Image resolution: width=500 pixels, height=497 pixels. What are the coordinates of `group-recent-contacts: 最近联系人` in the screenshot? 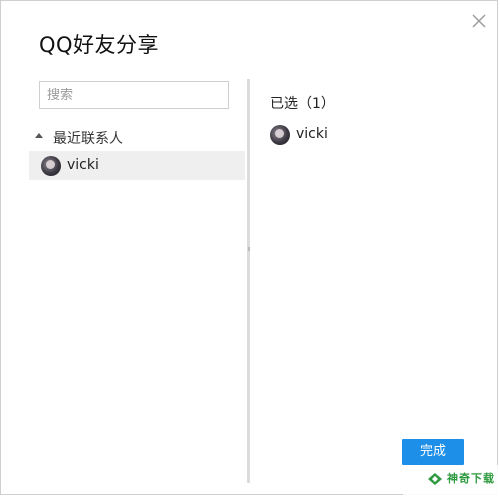 It's located at (137, 138).